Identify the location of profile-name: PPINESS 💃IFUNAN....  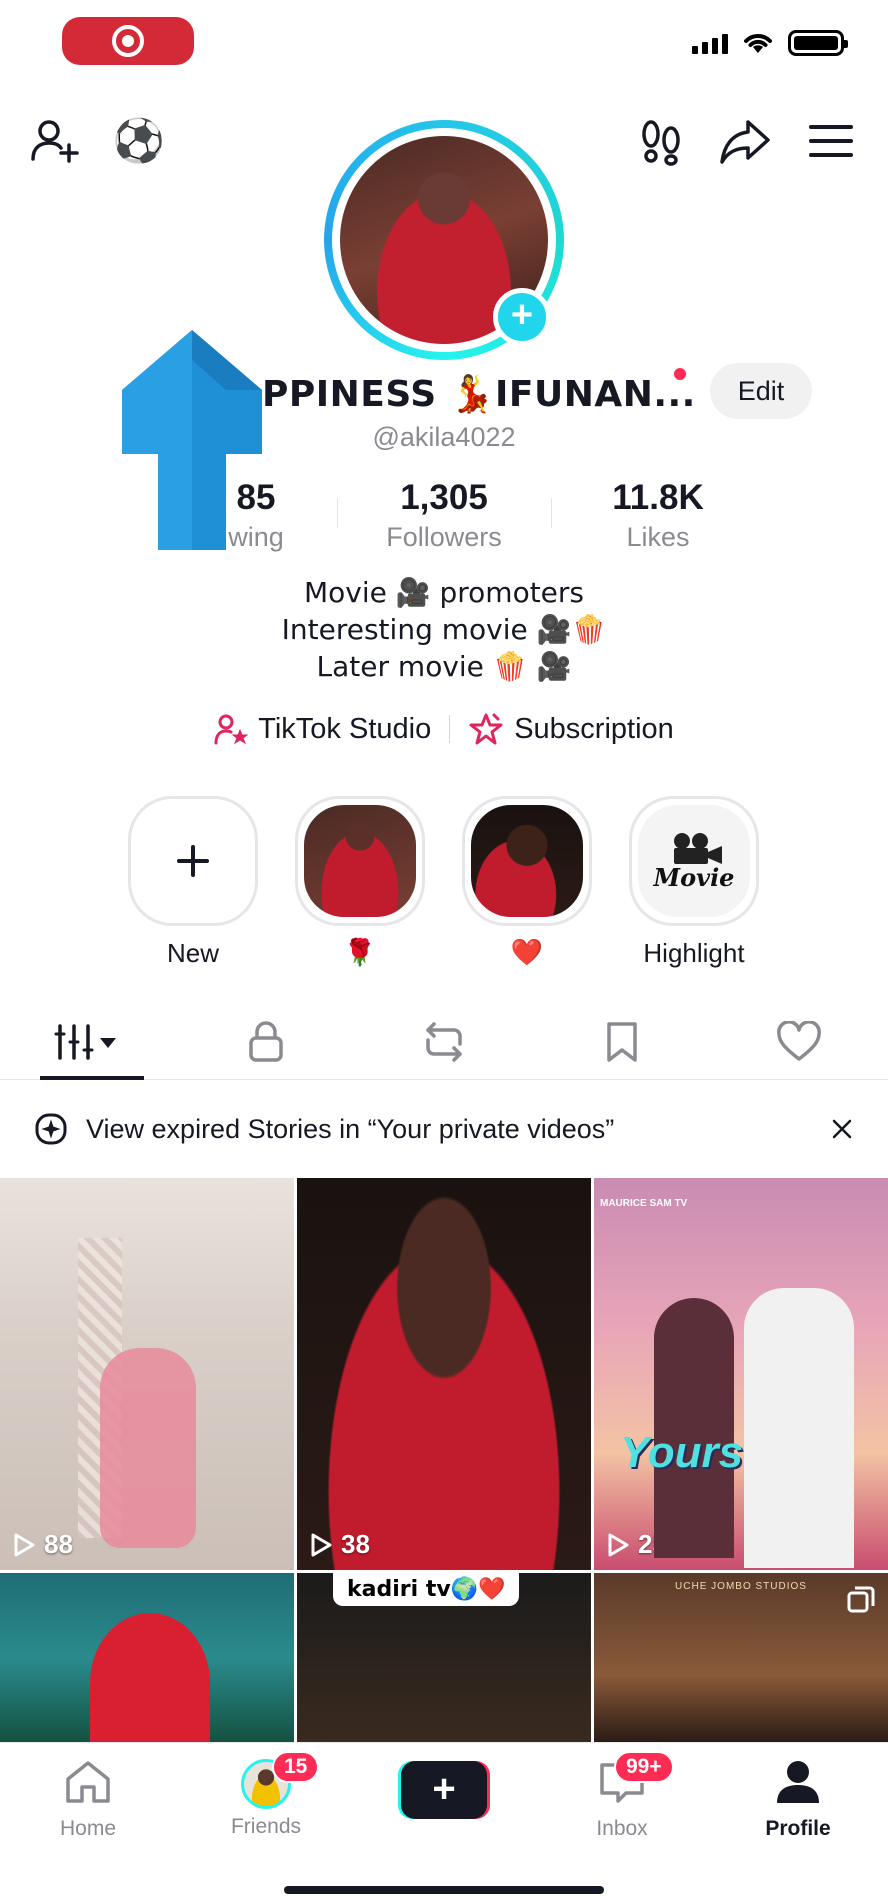
(479, 394).